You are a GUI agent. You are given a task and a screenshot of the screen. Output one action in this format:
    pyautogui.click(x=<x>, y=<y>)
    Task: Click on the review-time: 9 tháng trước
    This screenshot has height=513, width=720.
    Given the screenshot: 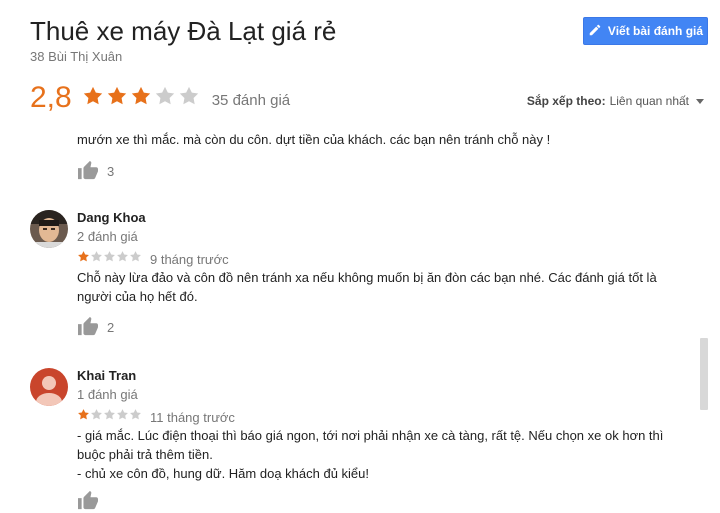 What is the action you would take?
    pyautogui.click(x=189, y=259)
    